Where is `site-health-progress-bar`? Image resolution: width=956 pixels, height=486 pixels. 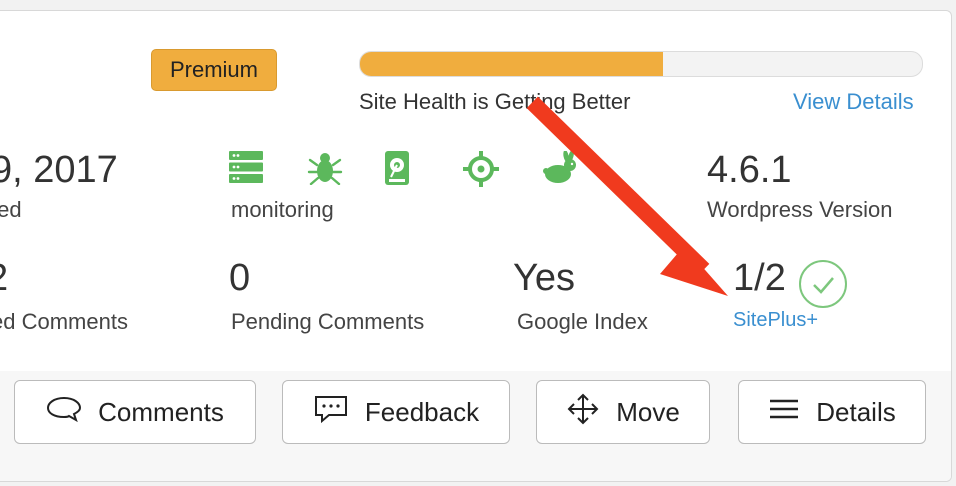 site-health-progress-bar is located at coordinates (641, 64).